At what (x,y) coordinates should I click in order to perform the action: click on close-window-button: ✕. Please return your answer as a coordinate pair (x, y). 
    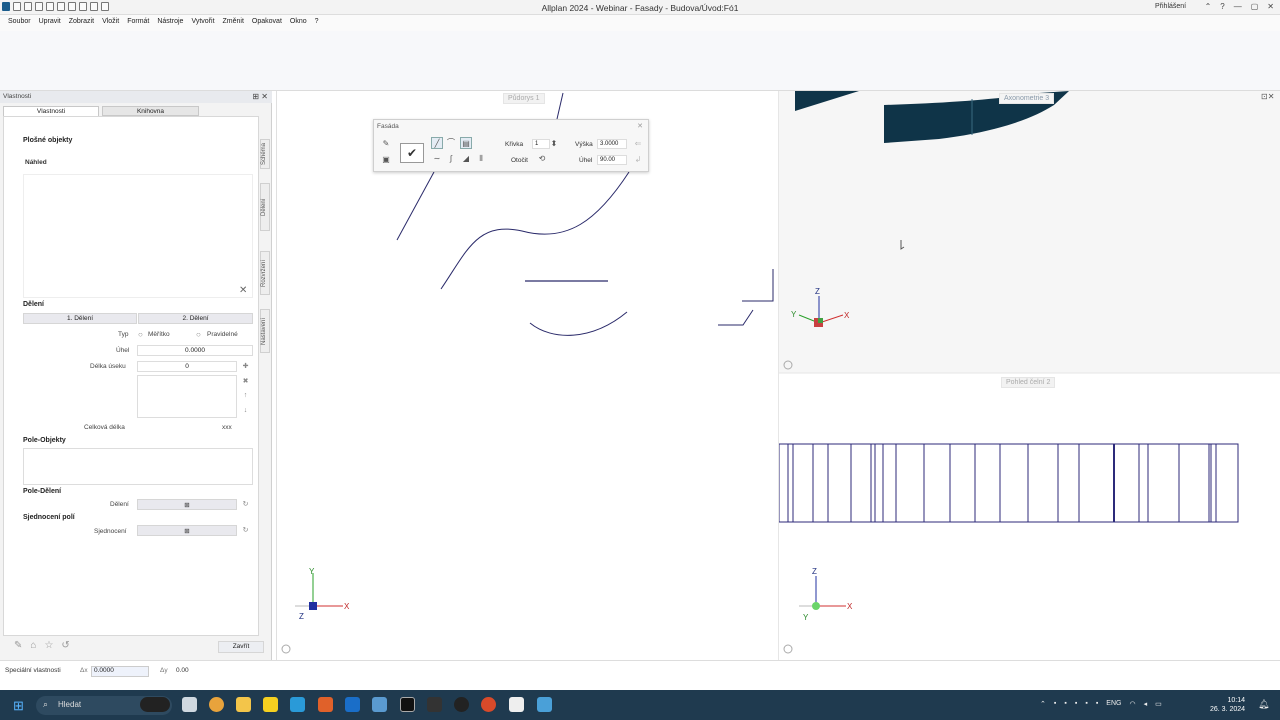
    Looking at the image, I should click on (1270, 6).